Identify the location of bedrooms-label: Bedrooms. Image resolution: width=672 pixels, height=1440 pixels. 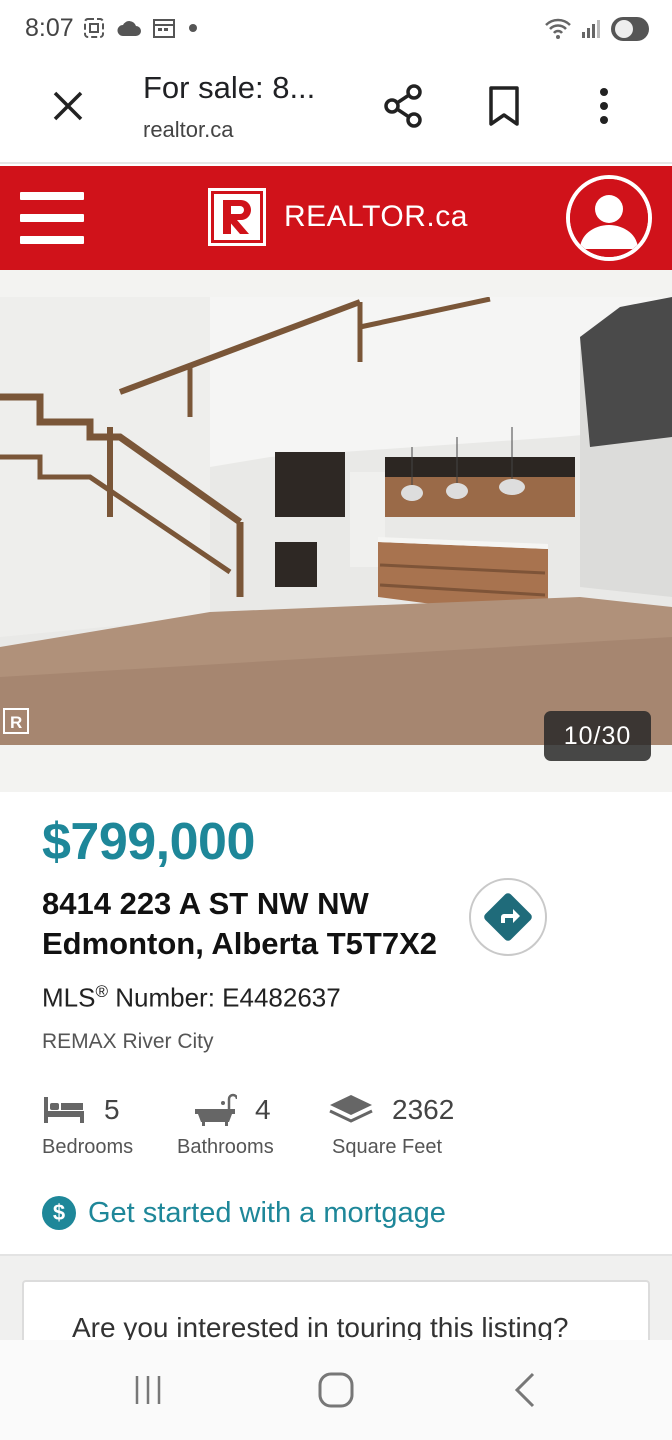
(88, 1147).